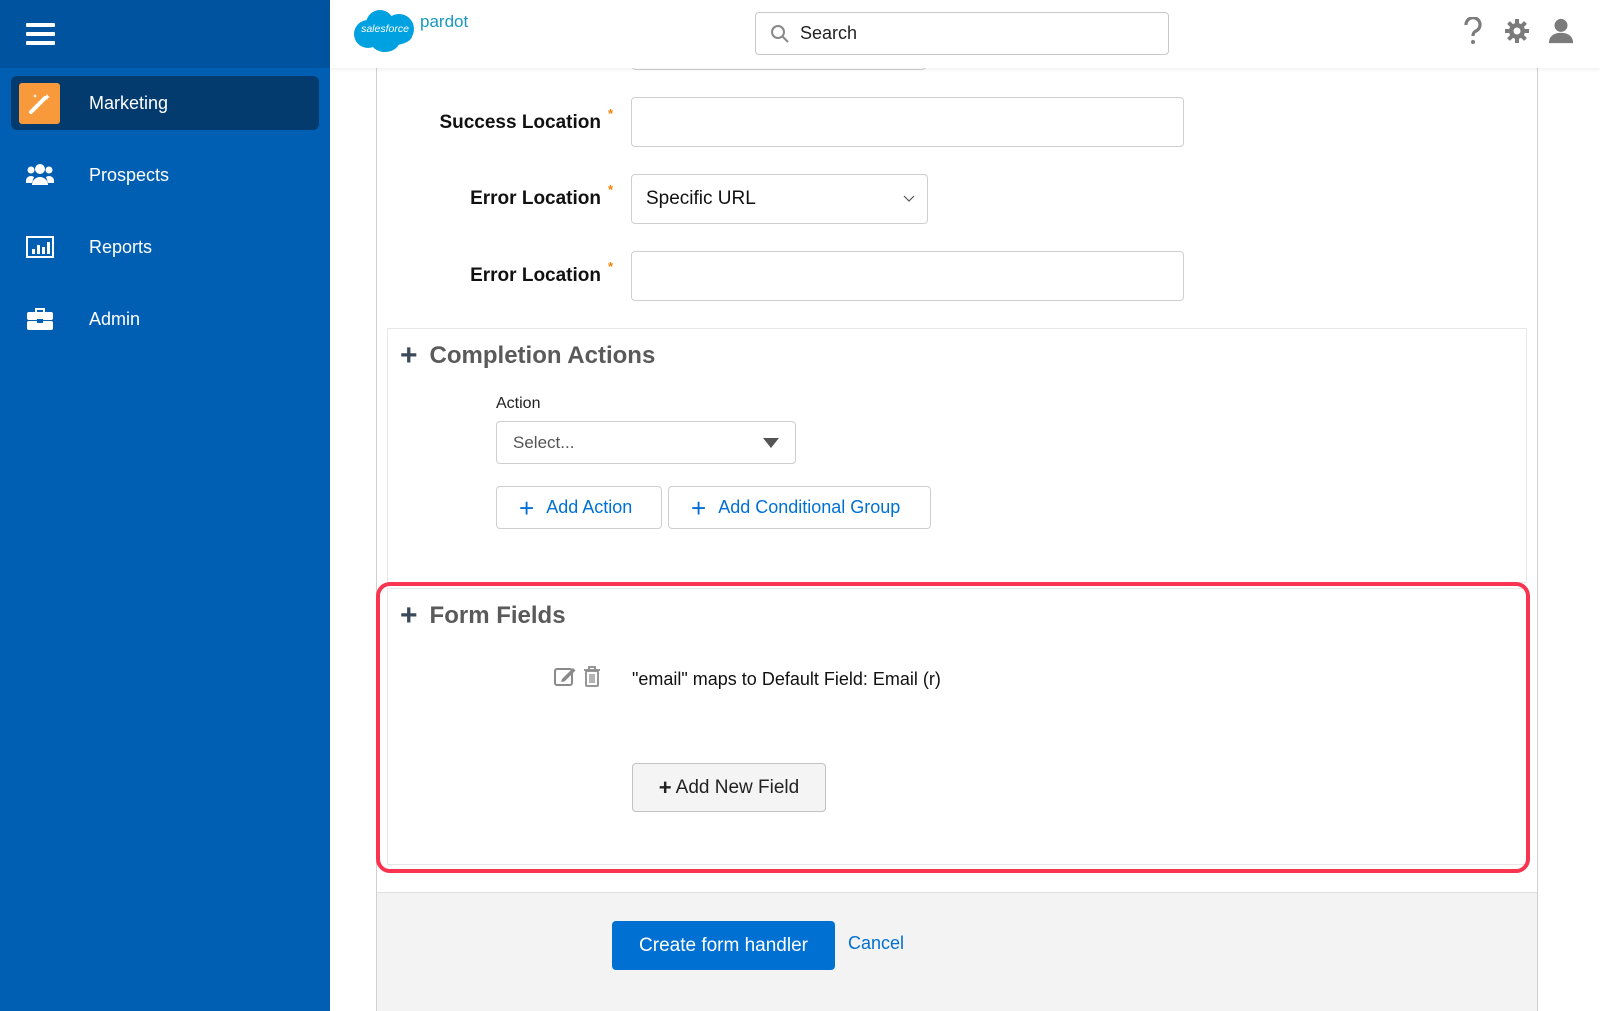  Describe the element at coordinates (723, 945) in the screenshot. I see `create-form-handler-button: Create form handler` at that location.